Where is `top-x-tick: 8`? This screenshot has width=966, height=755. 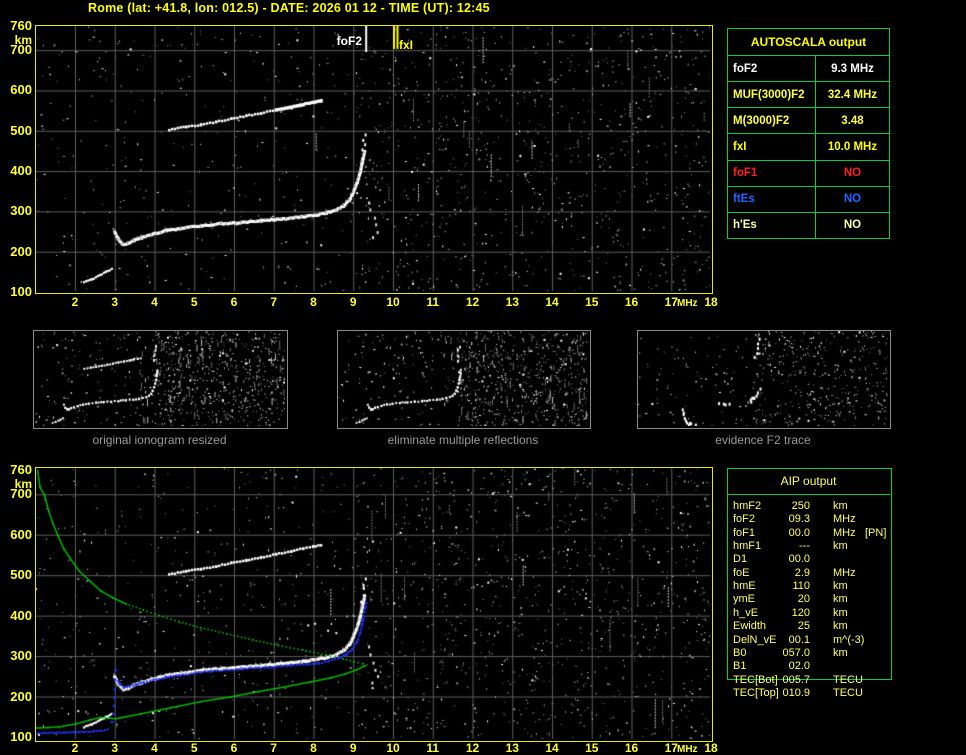 top-x-tick: 8 is located at coordinates (313, 302).